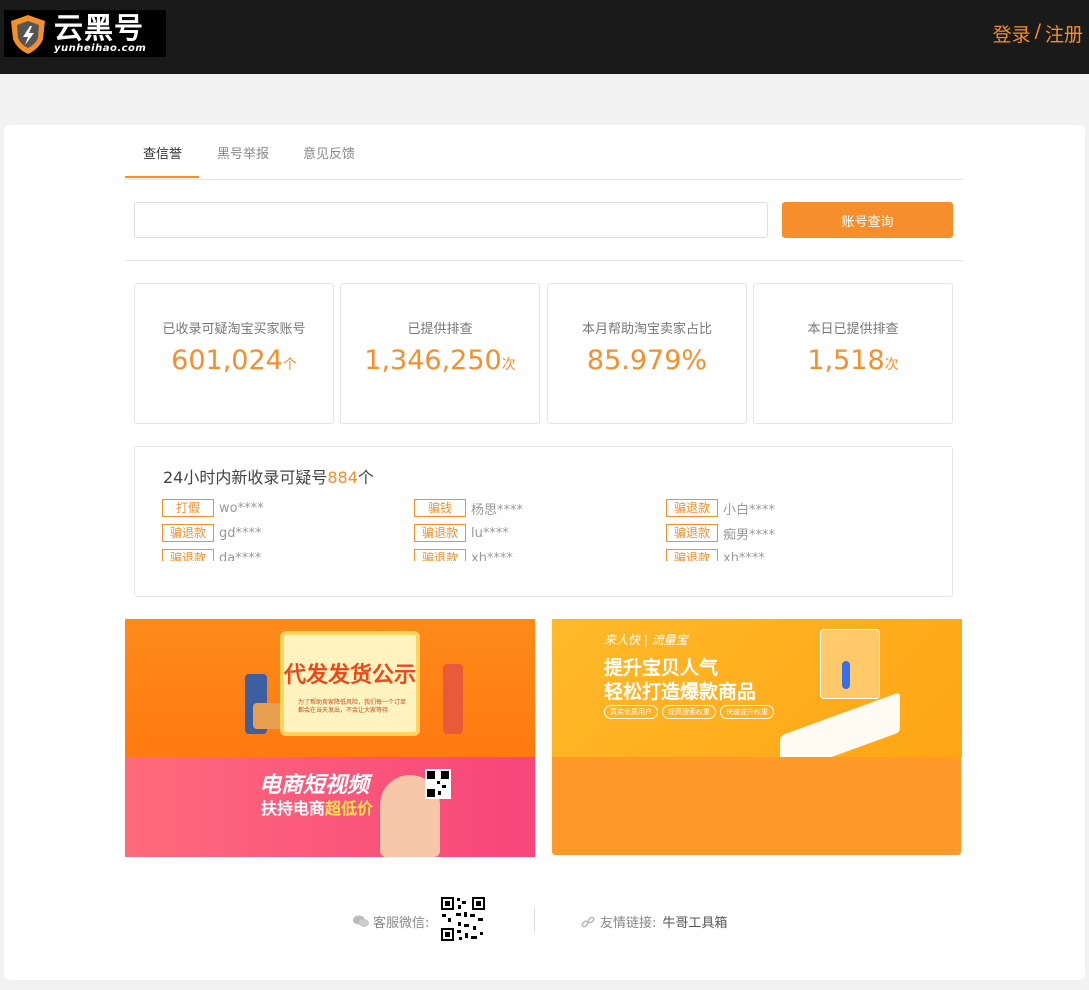 The width and height of the screenshot is (1089, 990). Describe the element at coordinates (544, 152) in the screenshot. I see `tab-bar: 查信誉 黑号举报 意见反馈` at that location.